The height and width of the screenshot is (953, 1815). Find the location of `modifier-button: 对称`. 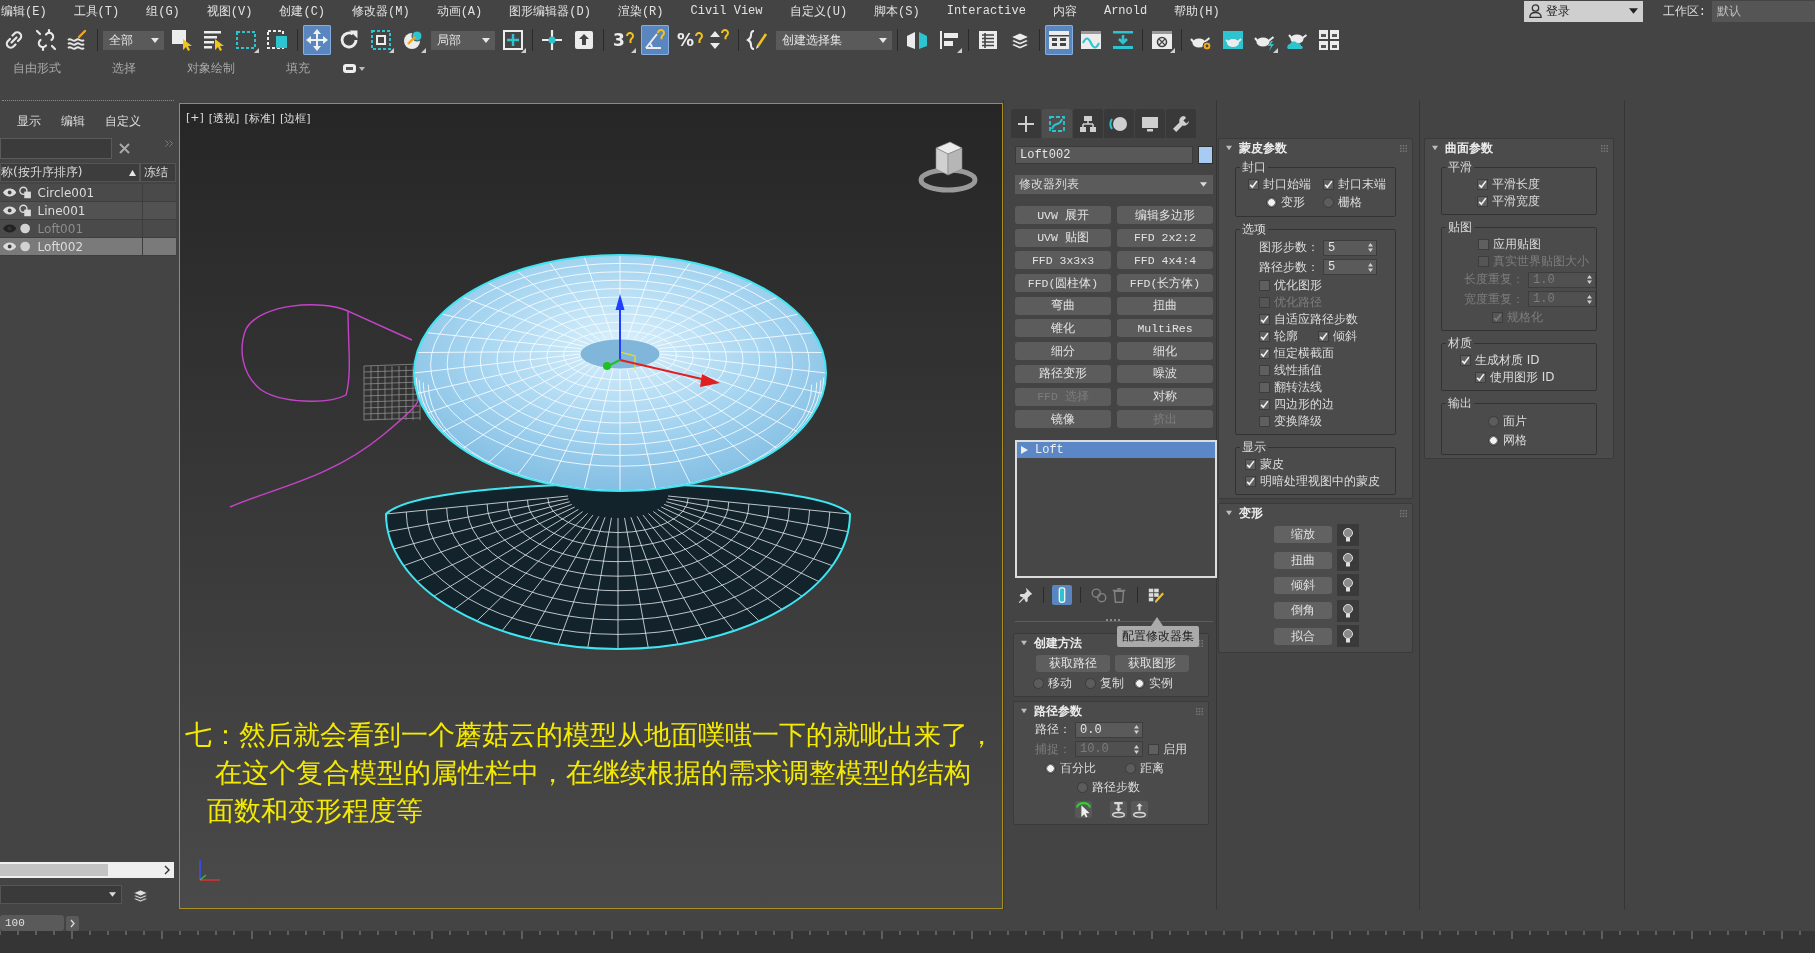

modifier-button: 对称 is located at coordinates (1165, 396).